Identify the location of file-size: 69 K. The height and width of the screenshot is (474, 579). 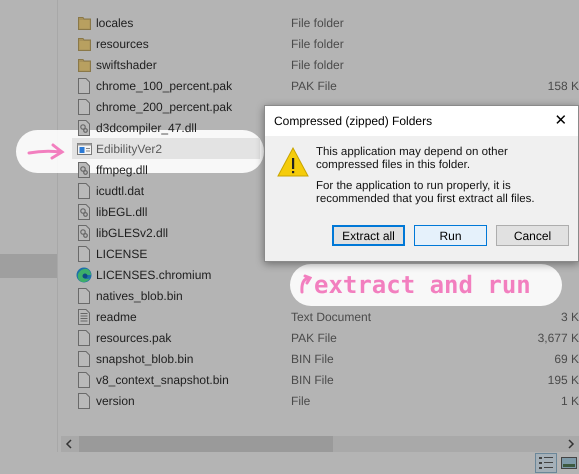
(566, 359).